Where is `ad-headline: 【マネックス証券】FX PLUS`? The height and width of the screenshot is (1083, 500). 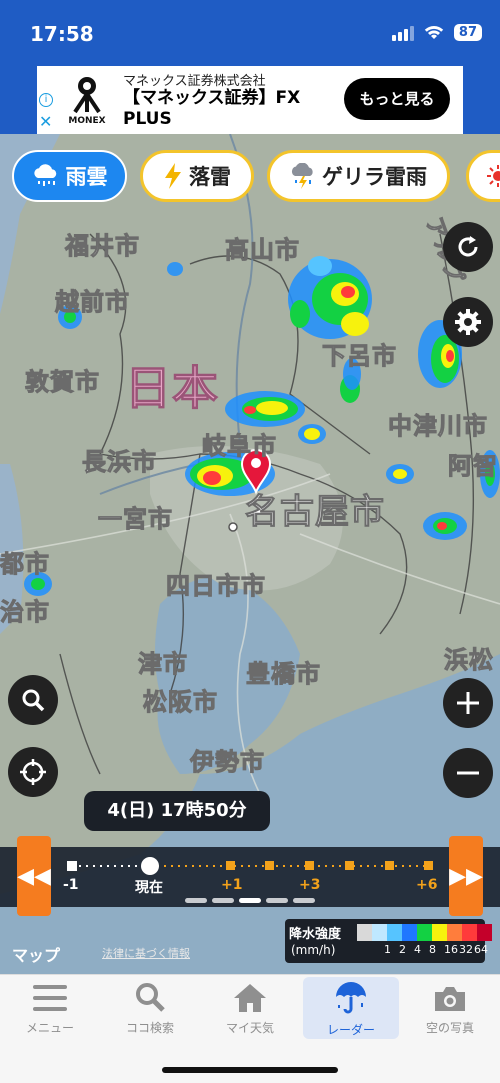 ad-headline: 【マネックス証券】FX PLUS is located at coordinates (212, 108).